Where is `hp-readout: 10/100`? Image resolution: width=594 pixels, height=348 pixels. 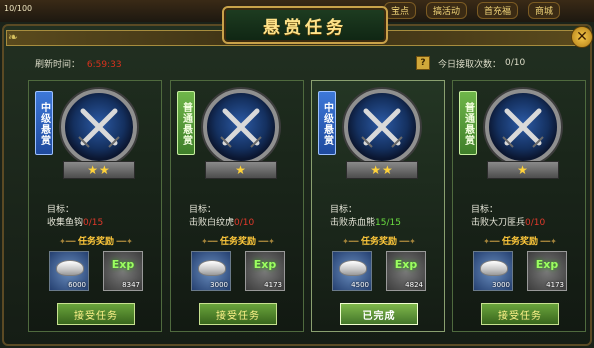
hp-readout: 10/100 is located at coordinates (18, 8).